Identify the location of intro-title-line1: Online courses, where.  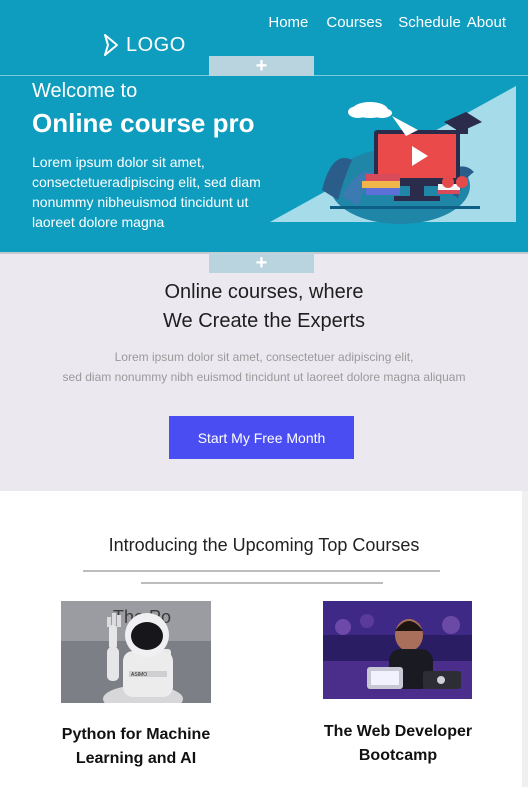
(264, 292).